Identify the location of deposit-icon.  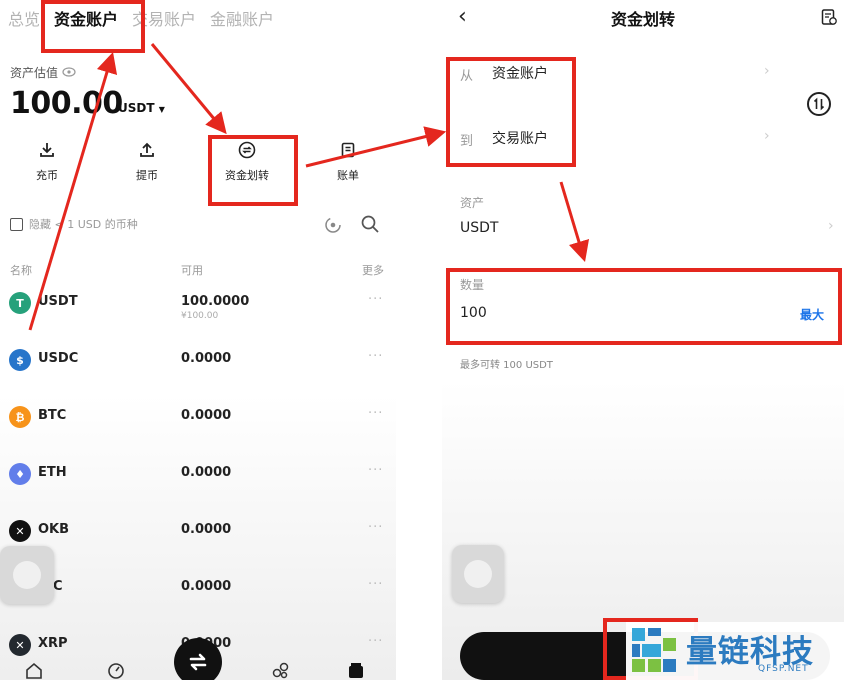
(47, 150).